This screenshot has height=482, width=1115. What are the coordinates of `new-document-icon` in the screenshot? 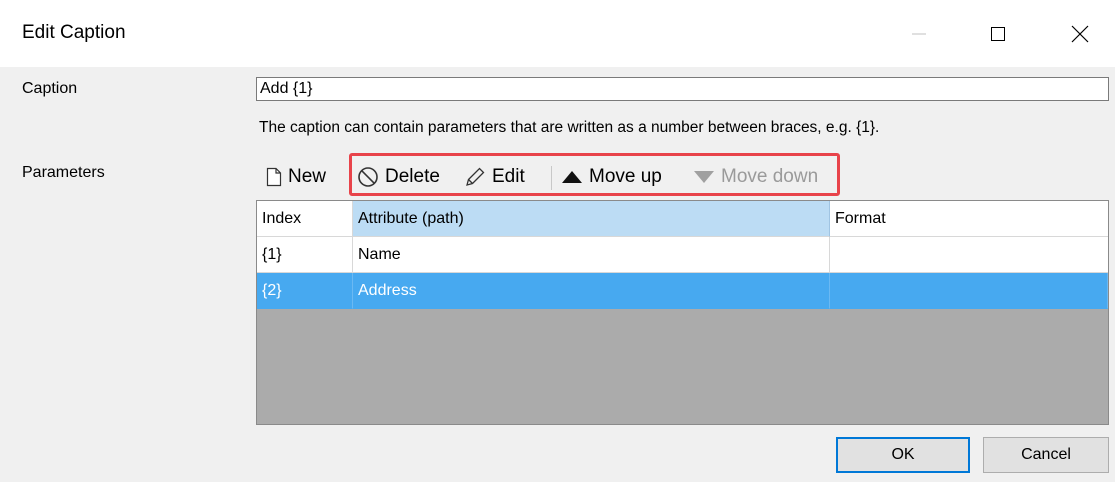 It's located at (274, 177).